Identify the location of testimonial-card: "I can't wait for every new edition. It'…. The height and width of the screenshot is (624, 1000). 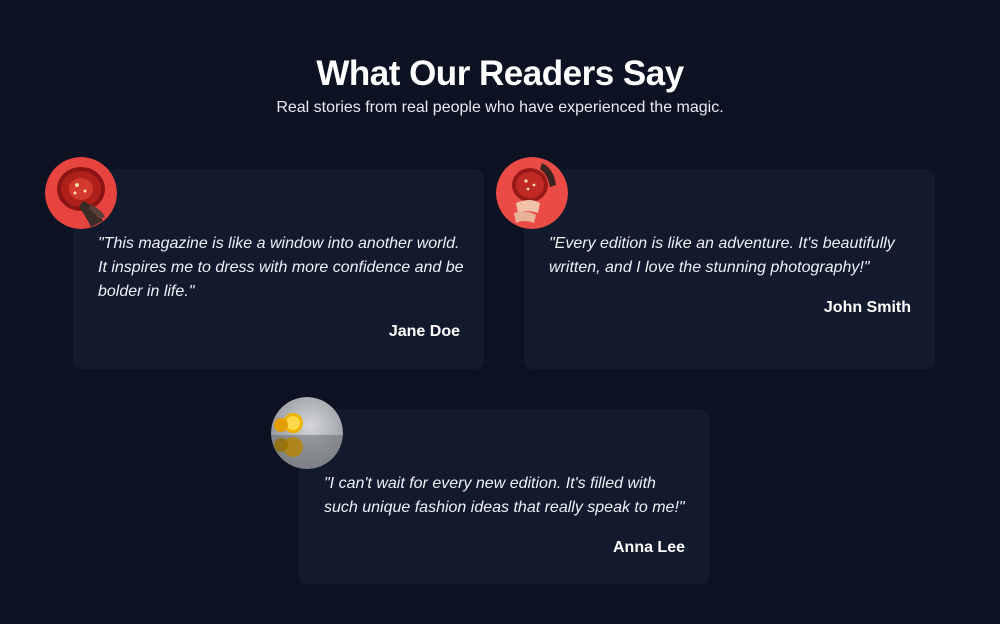
(490, 490).